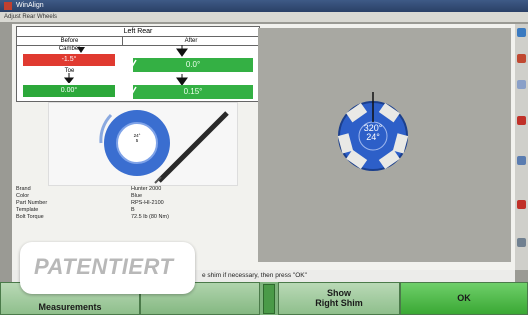 This screenshot has height=315, width=528. What do you see at coordinates (23, 196) in the screenshot?
I see `spec-key: Color` at bounding box center [23, 196].